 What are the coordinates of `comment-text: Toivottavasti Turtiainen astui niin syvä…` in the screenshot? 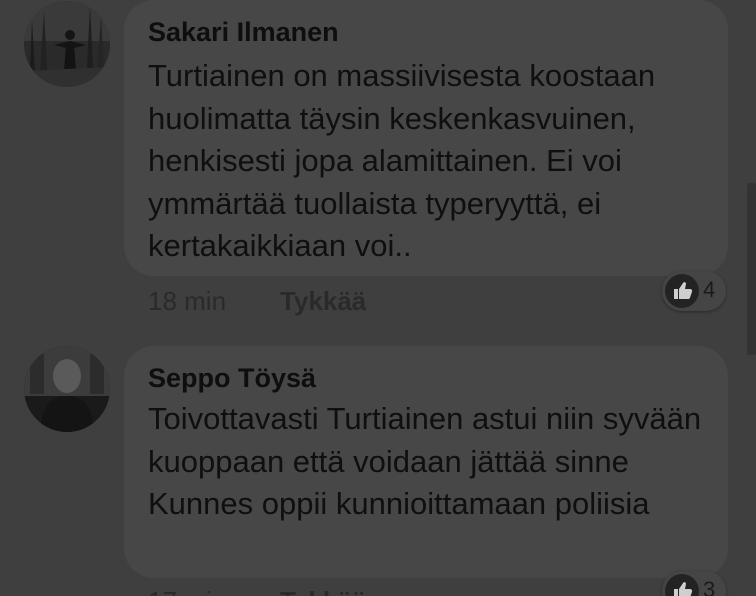 It's located at (425, 461).